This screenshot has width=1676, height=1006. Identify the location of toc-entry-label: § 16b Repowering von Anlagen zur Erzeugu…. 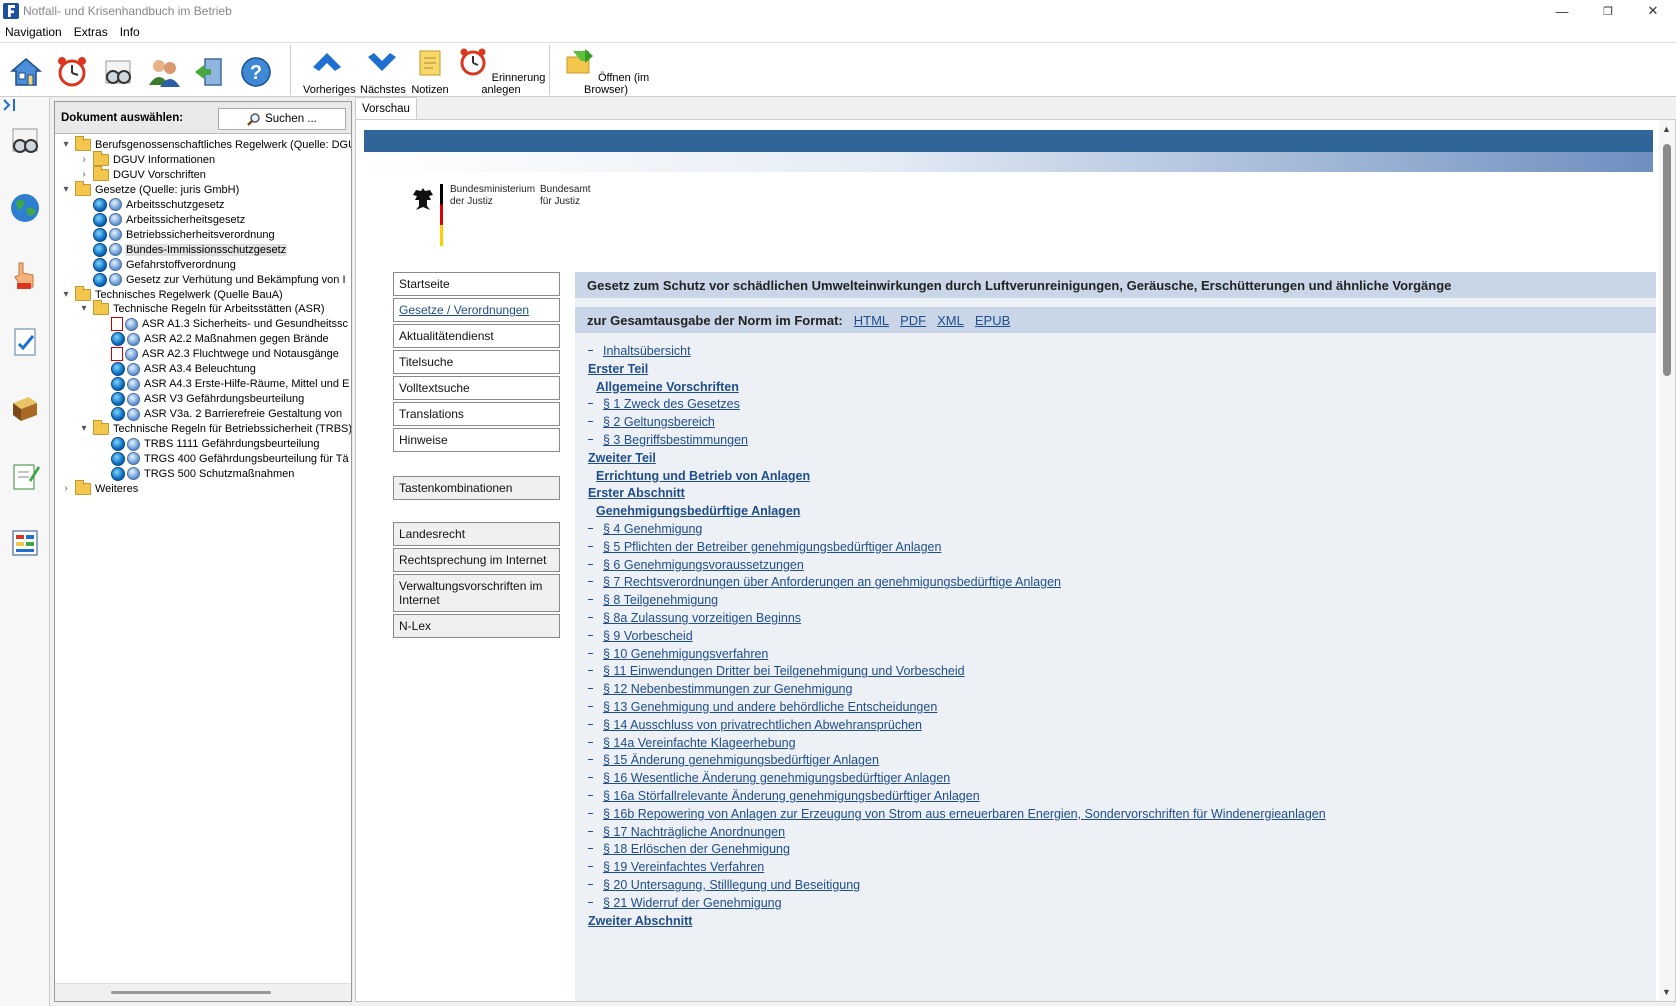
(964, 814).